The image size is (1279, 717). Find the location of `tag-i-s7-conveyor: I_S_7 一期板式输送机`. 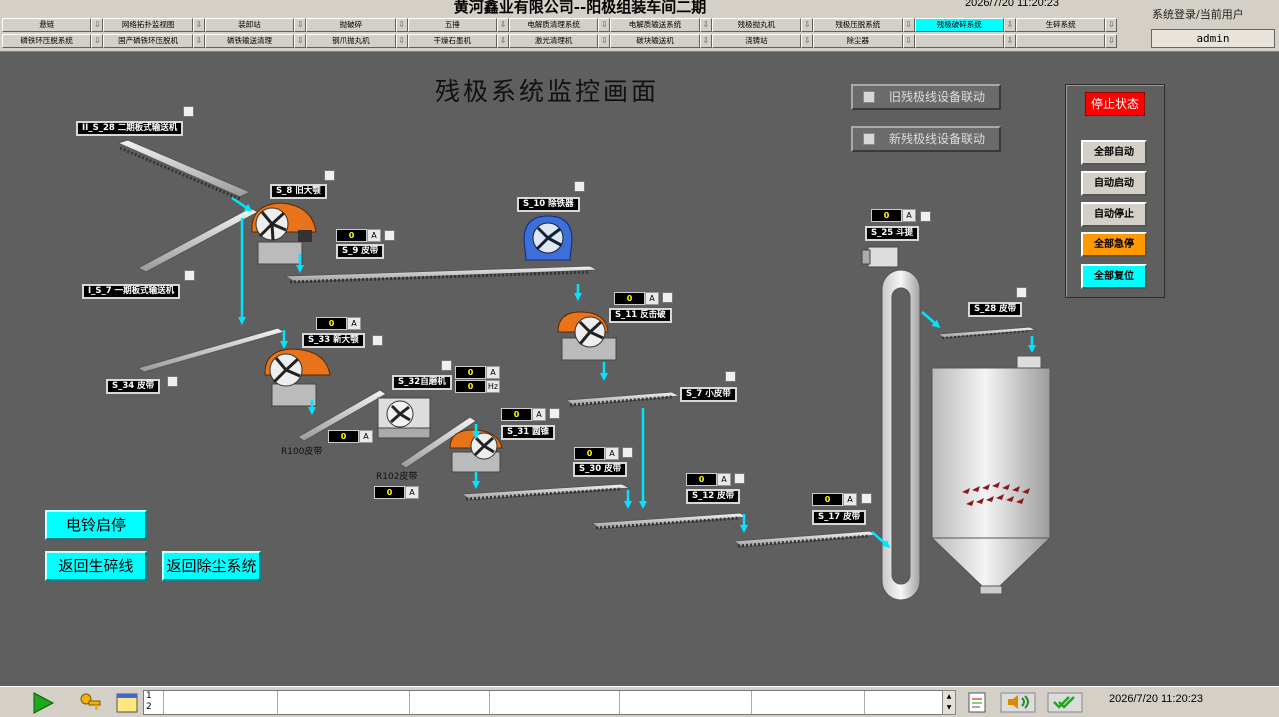

tag-i-s7-conveyor: I_S_7 一期板式输送机 is located at coordinates (131, 291).